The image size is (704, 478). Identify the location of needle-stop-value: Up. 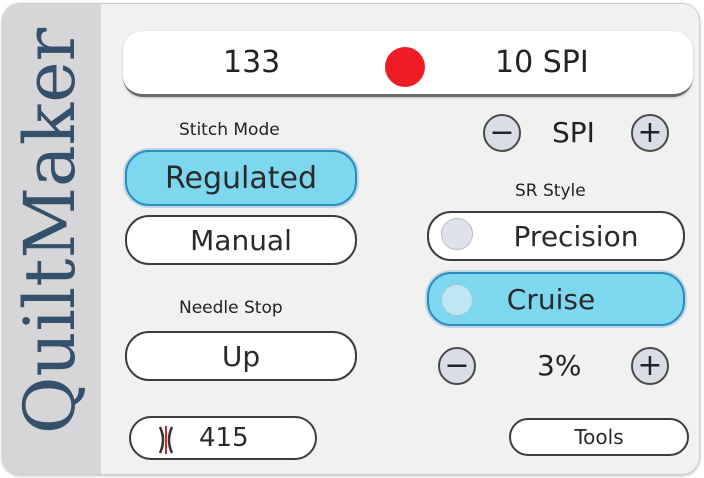
(241, 356).